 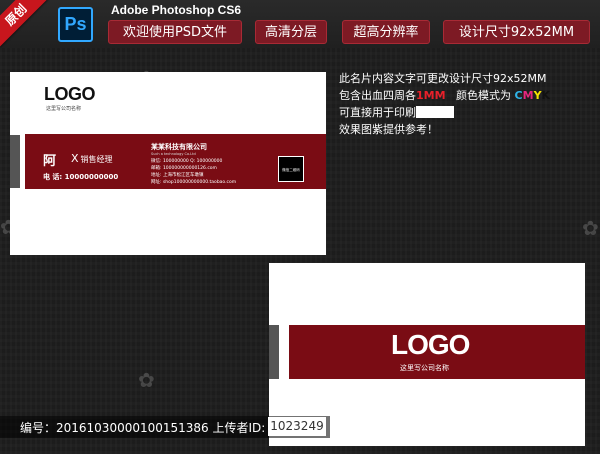 What do you see at coordinates (173, 154) in the screenshot?
I see `card-company-en: Such a technology Co.Ltd` at bounding box center [173, 154].